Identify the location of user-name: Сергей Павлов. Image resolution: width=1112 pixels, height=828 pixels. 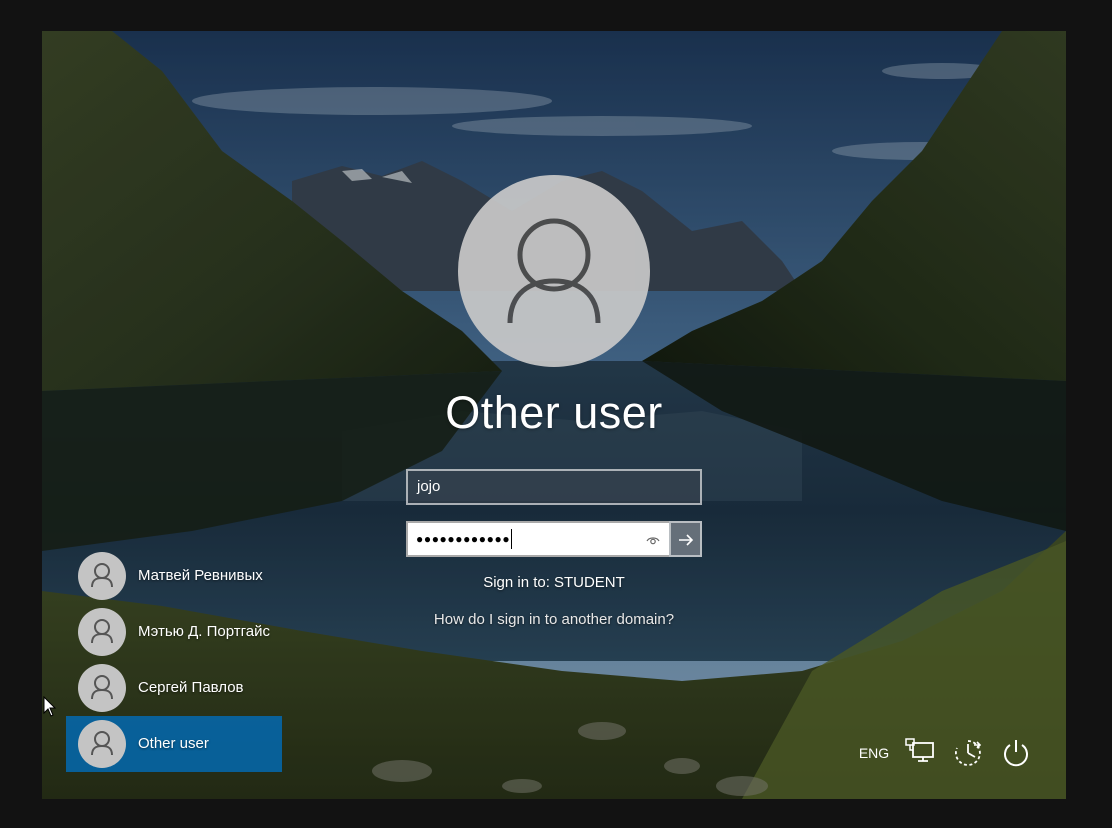
(191, 687).